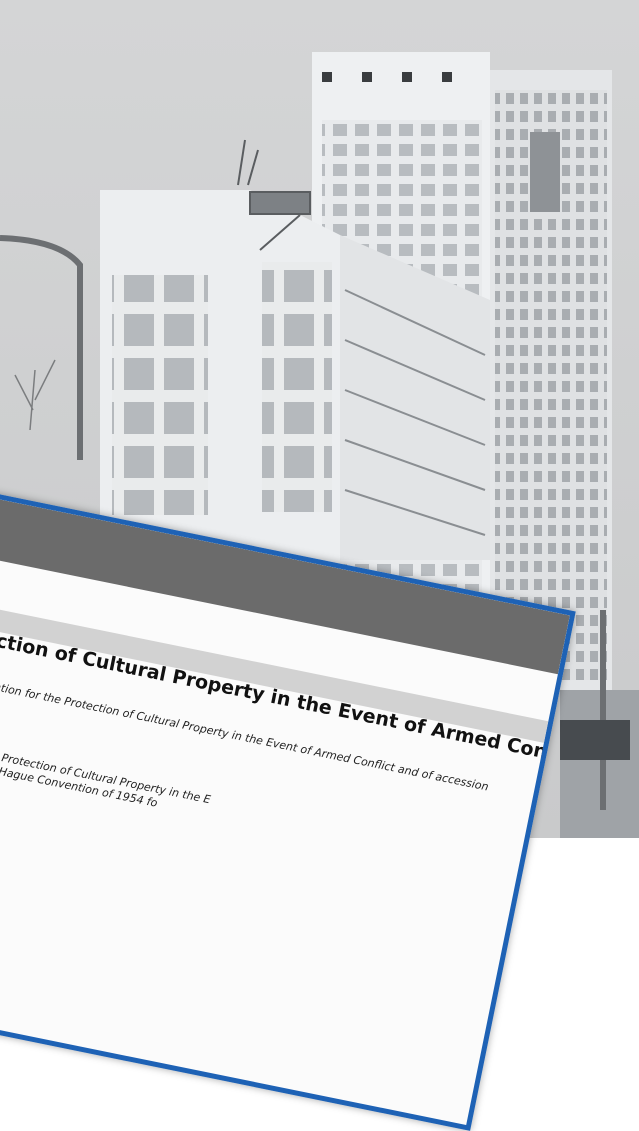  I want to click on tower-recess, so click(545, 172).